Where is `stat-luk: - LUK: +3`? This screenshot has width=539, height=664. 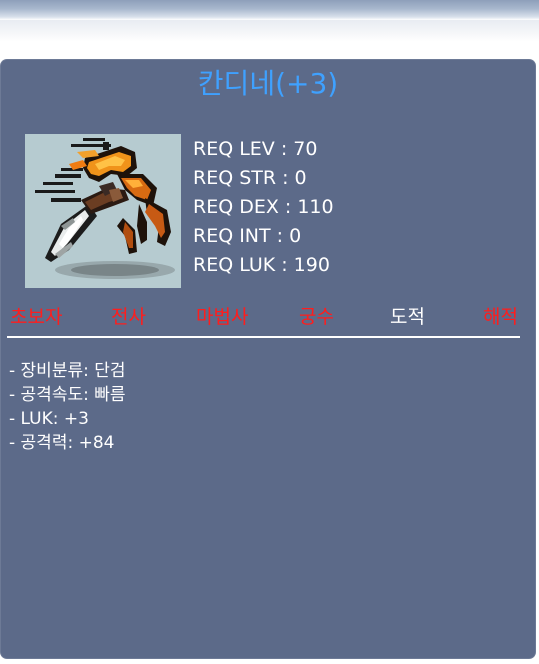
stat-luk: - LUK: +3 is located at coordinates (49, 419).